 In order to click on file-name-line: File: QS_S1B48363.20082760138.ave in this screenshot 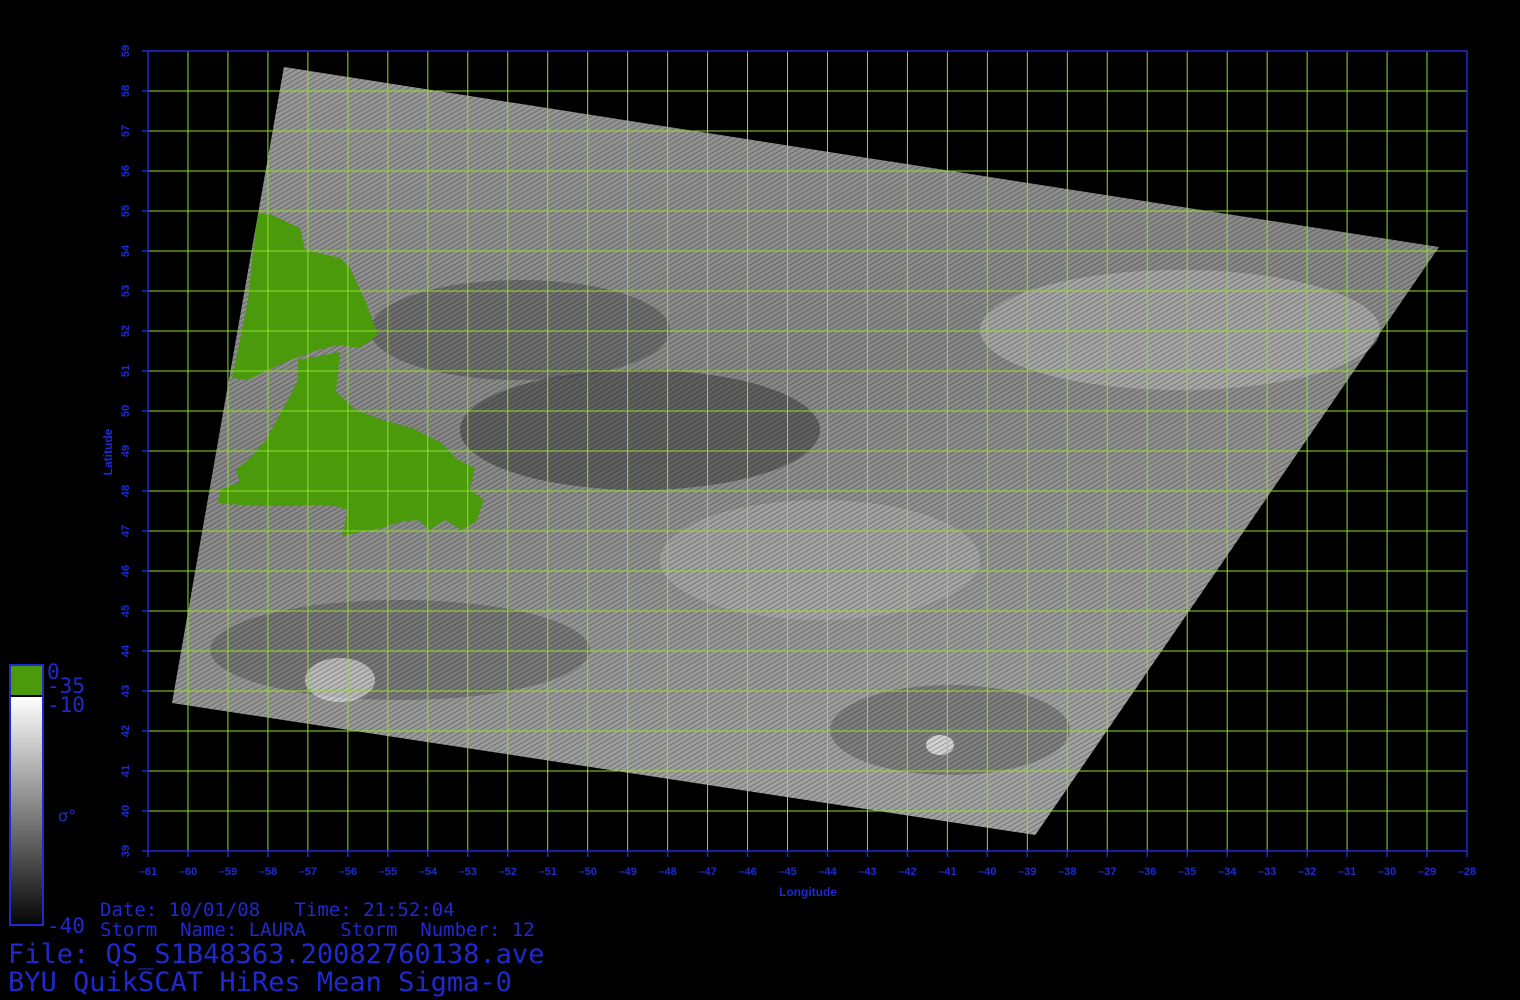, I will do `click(276, 954)`.